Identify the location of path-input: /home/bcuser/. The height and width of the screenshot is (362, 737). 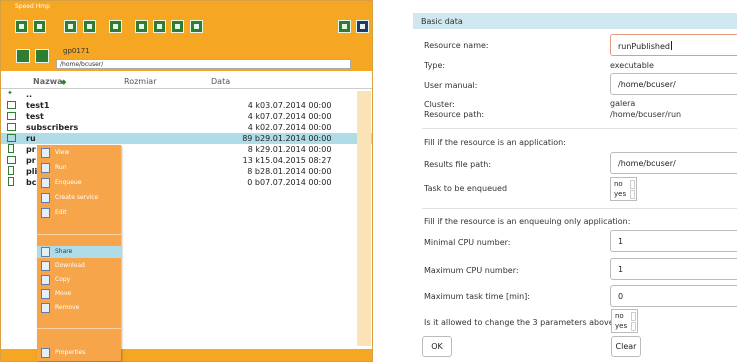
(203, 64).